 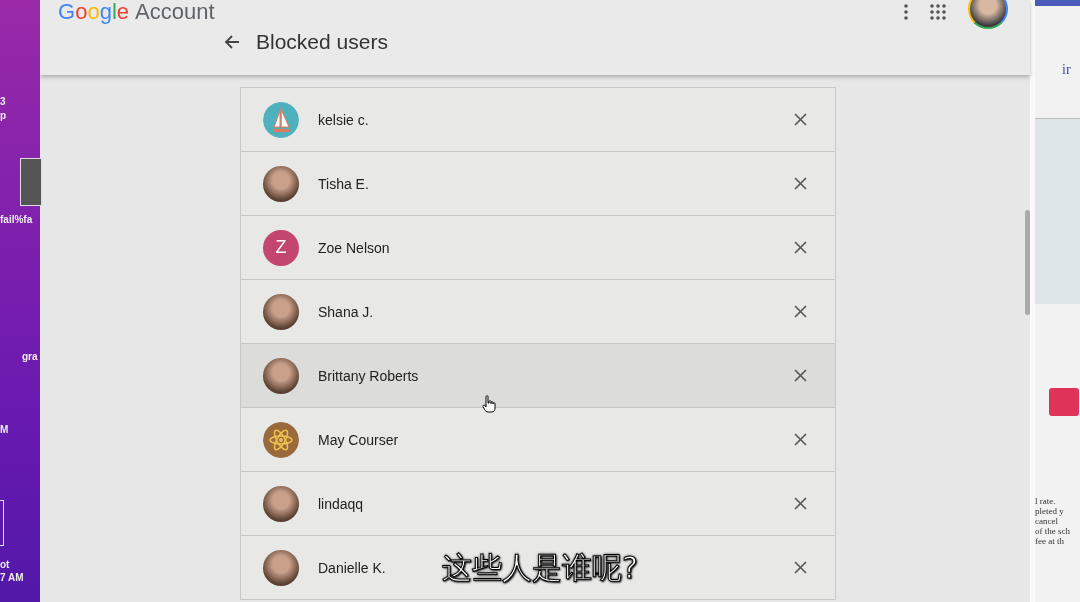 I want to click on user-name: lindaqq, so click(x=341, y=503).